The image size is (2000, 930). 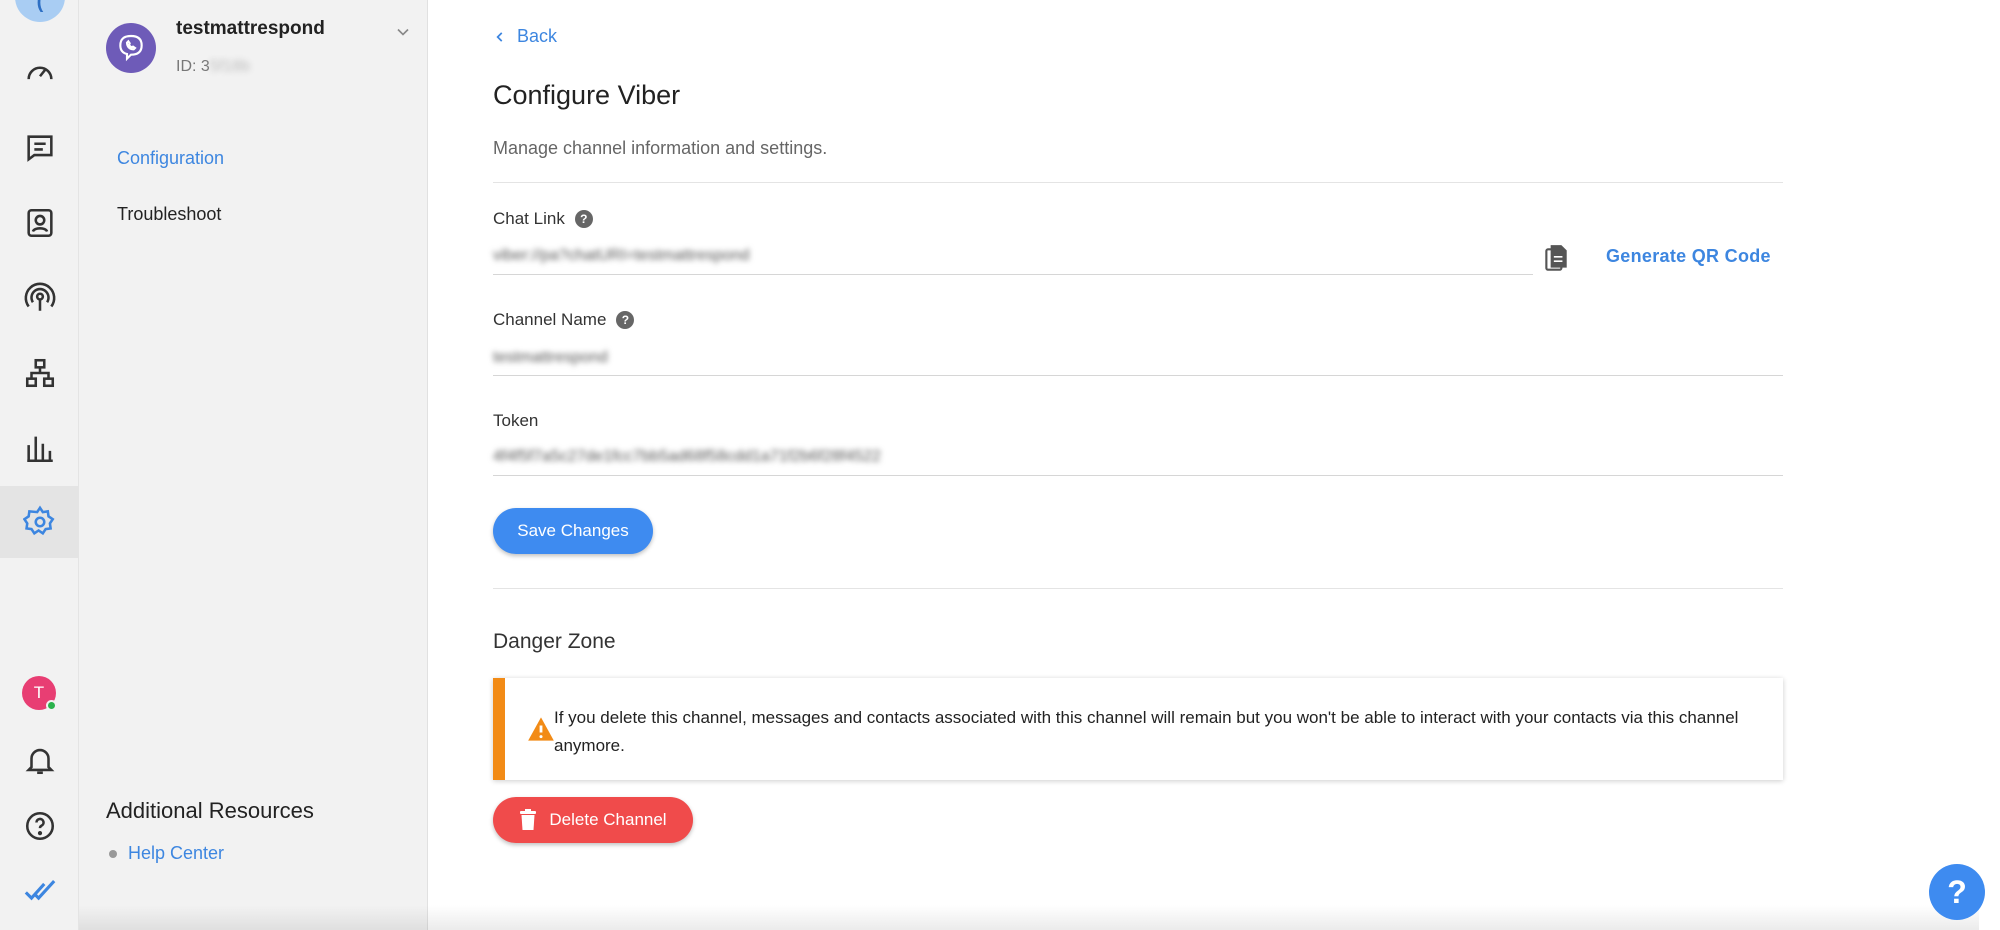 I want to click on copy-icon, so click(x=1556, y=259).